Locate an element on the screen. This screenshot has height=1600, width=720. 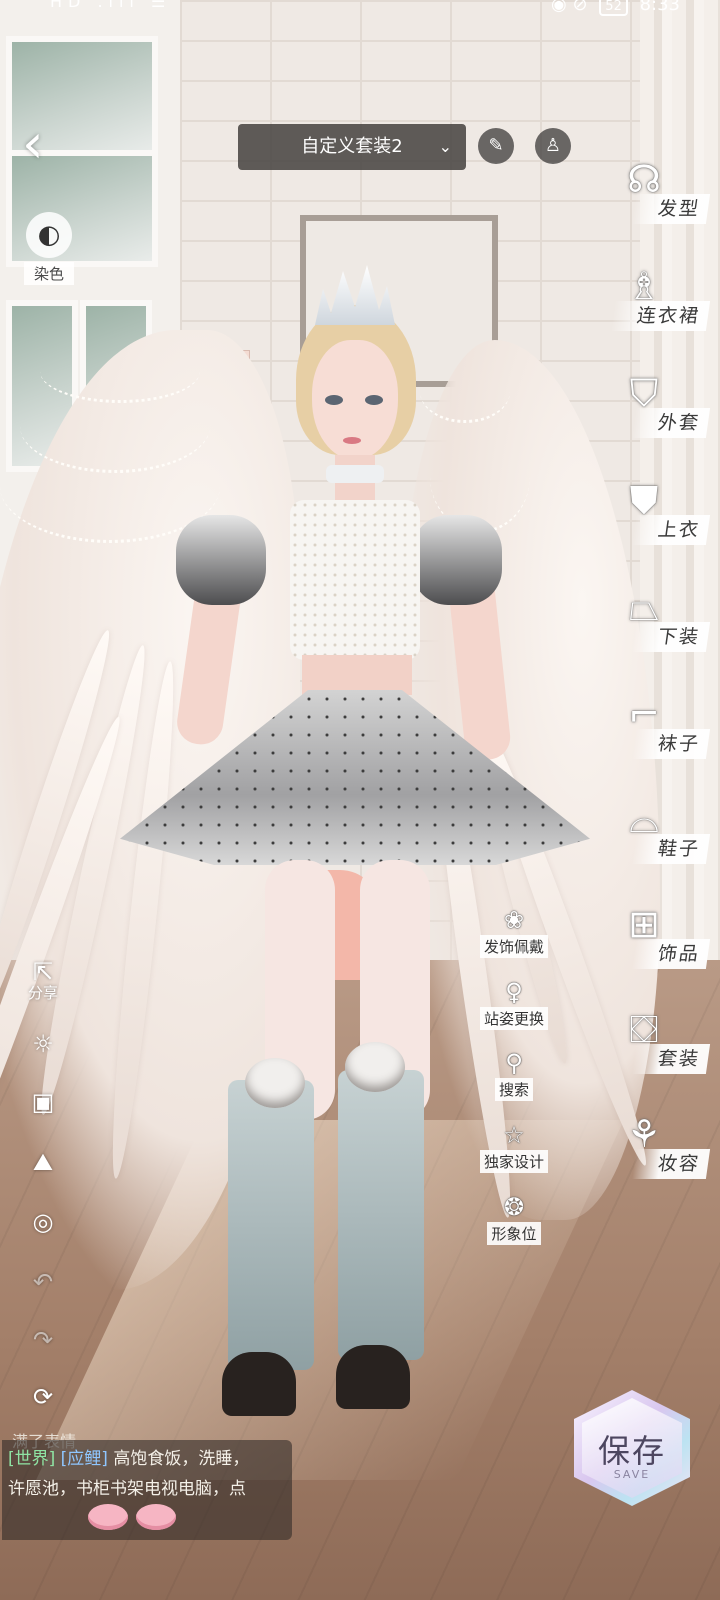
save-button: 保存 SAVE is located at coordinates (632, 1448).